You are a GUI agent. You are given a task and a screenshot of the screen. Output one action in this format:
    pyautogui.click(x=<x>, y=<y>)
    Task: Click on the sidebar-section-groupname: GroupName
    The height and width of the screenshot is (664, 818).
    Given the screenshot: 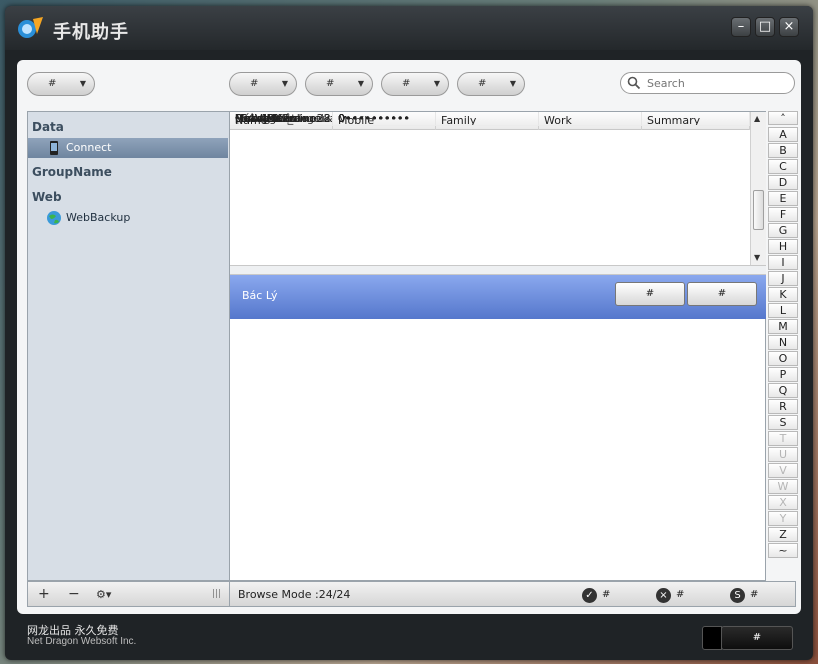 What is the action you would take?
    pyautogui.click(x=72, y=172)
    